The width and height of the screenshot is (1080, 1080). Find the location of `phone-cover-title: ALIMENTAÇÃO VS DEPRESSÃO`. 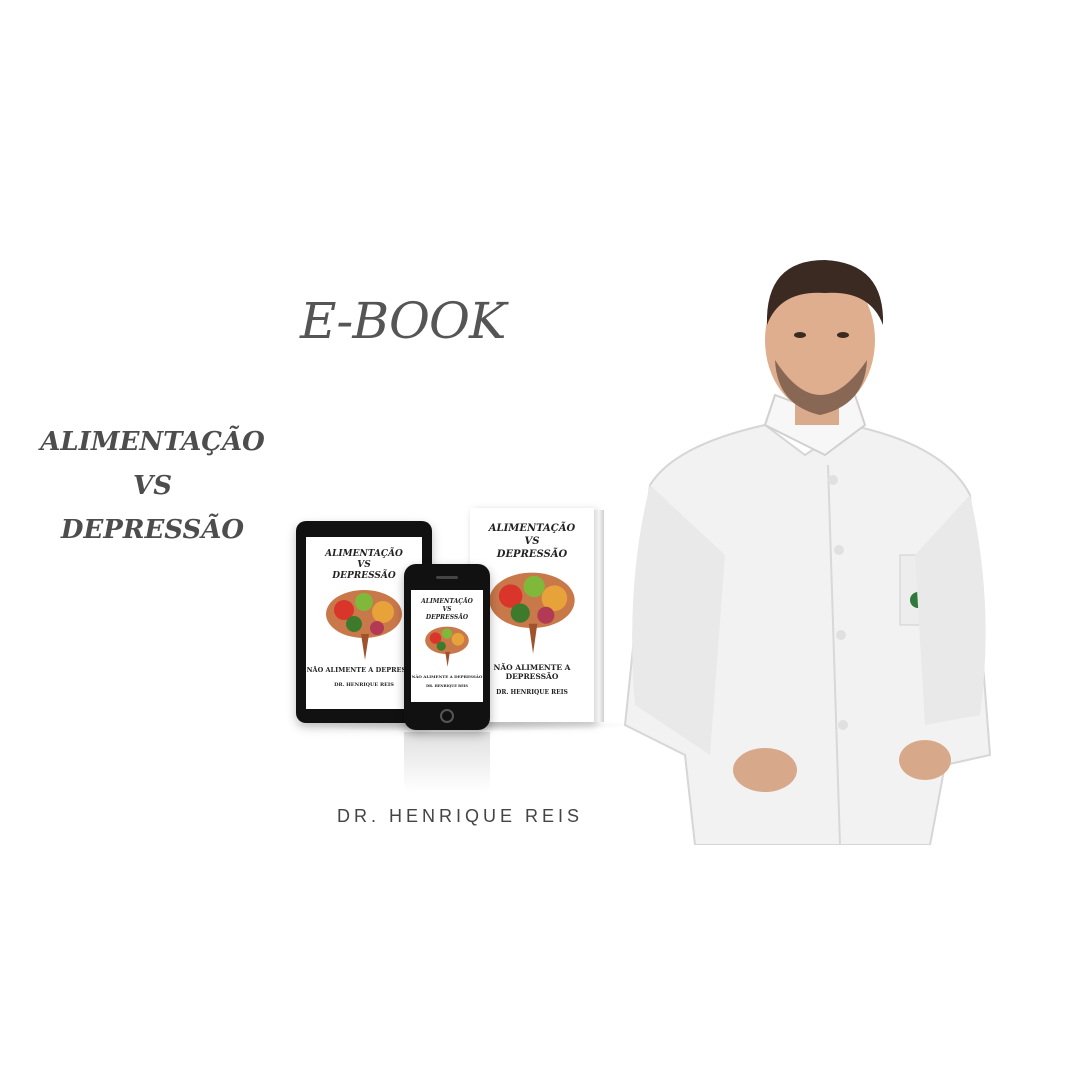

phone-cover-title: ALIMENTAÇÃO VS DEPRESSÃO is located at coordinates (447, 610).